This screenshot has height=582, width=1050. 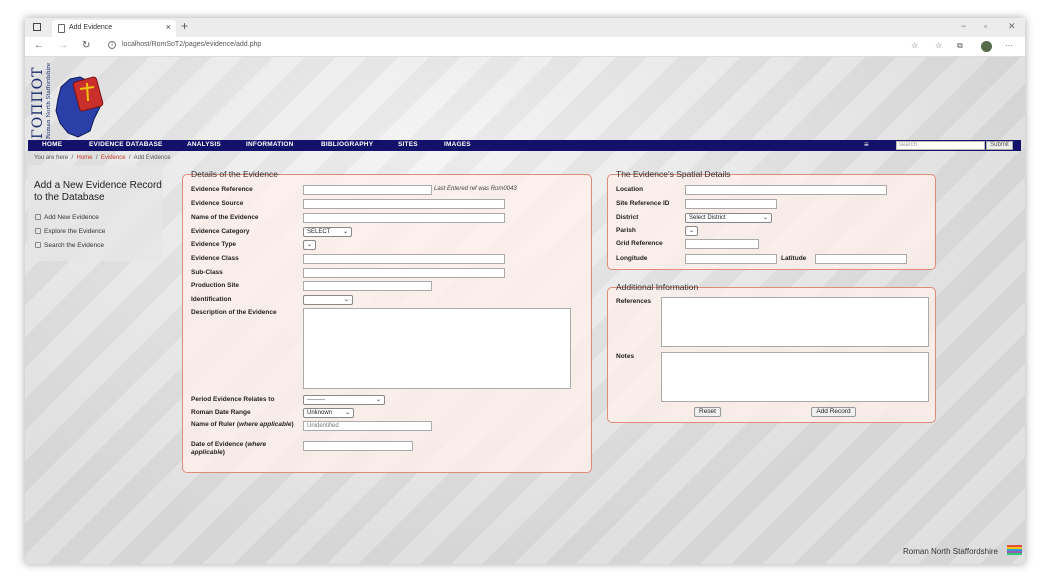 What do you see at coordinates (85, 158) in the screenshot?
I see `breadcrumb-home-link: Home` at bounding box center [85, 158].